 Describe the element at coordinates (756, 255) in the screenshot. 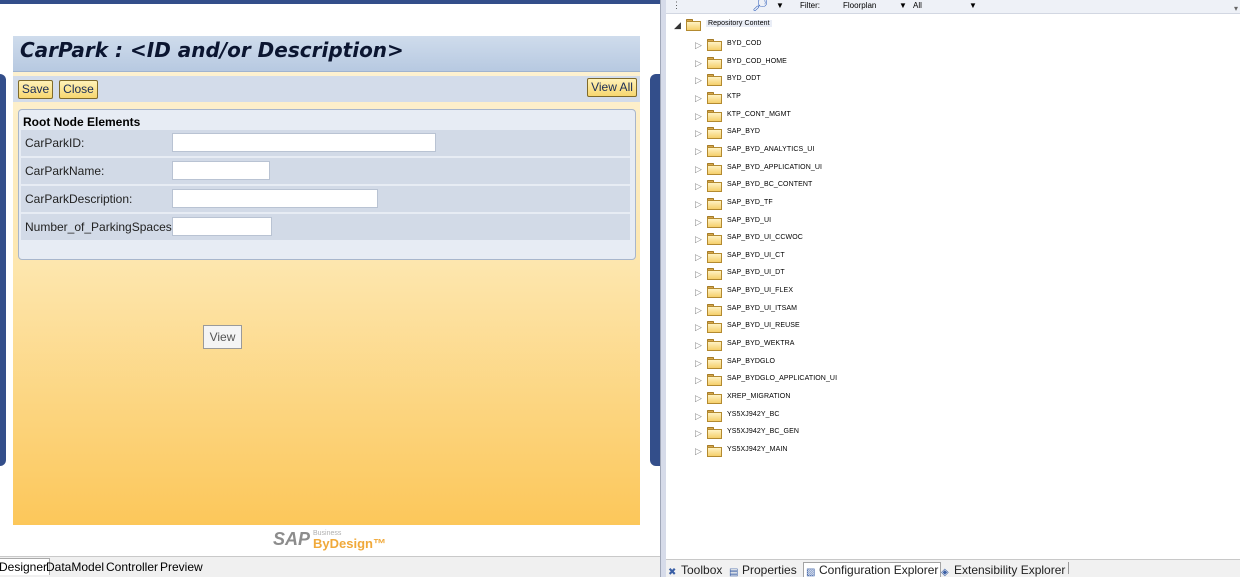

I see `tree-item-label: SAP_BYD_UI_CT` at that location.